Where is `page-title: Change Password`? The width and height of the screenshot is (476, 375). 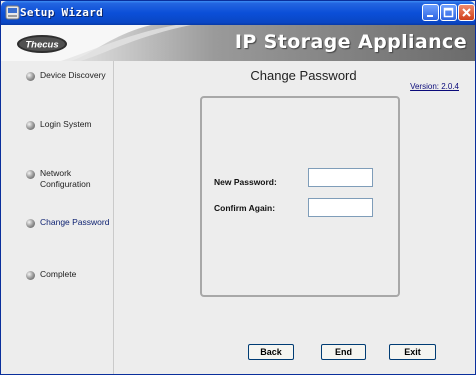 page-title: Change Password is located at coordinates (303, 75).